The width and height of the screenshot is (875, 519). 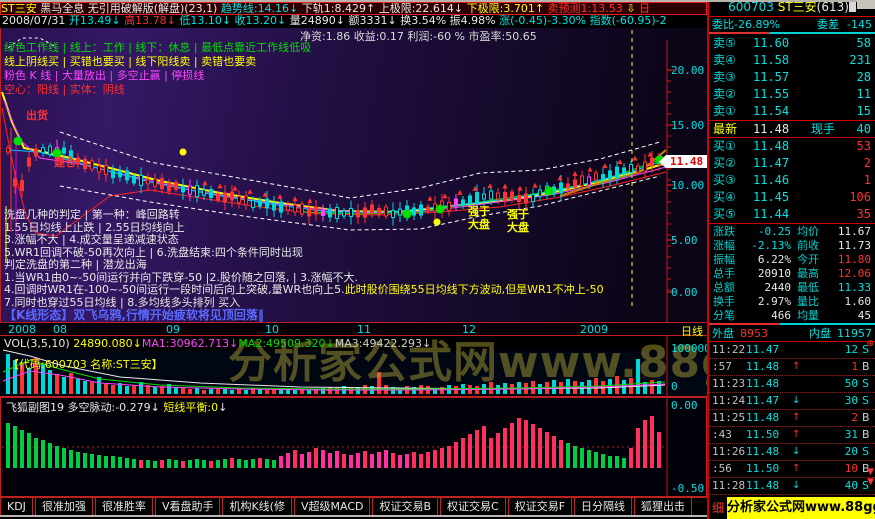 I want to click on signal-legend-line: 线上阴线买 | 买错也要买 | 线下阳线卖 | 卖错也要卖, so click(x=130, y=62).